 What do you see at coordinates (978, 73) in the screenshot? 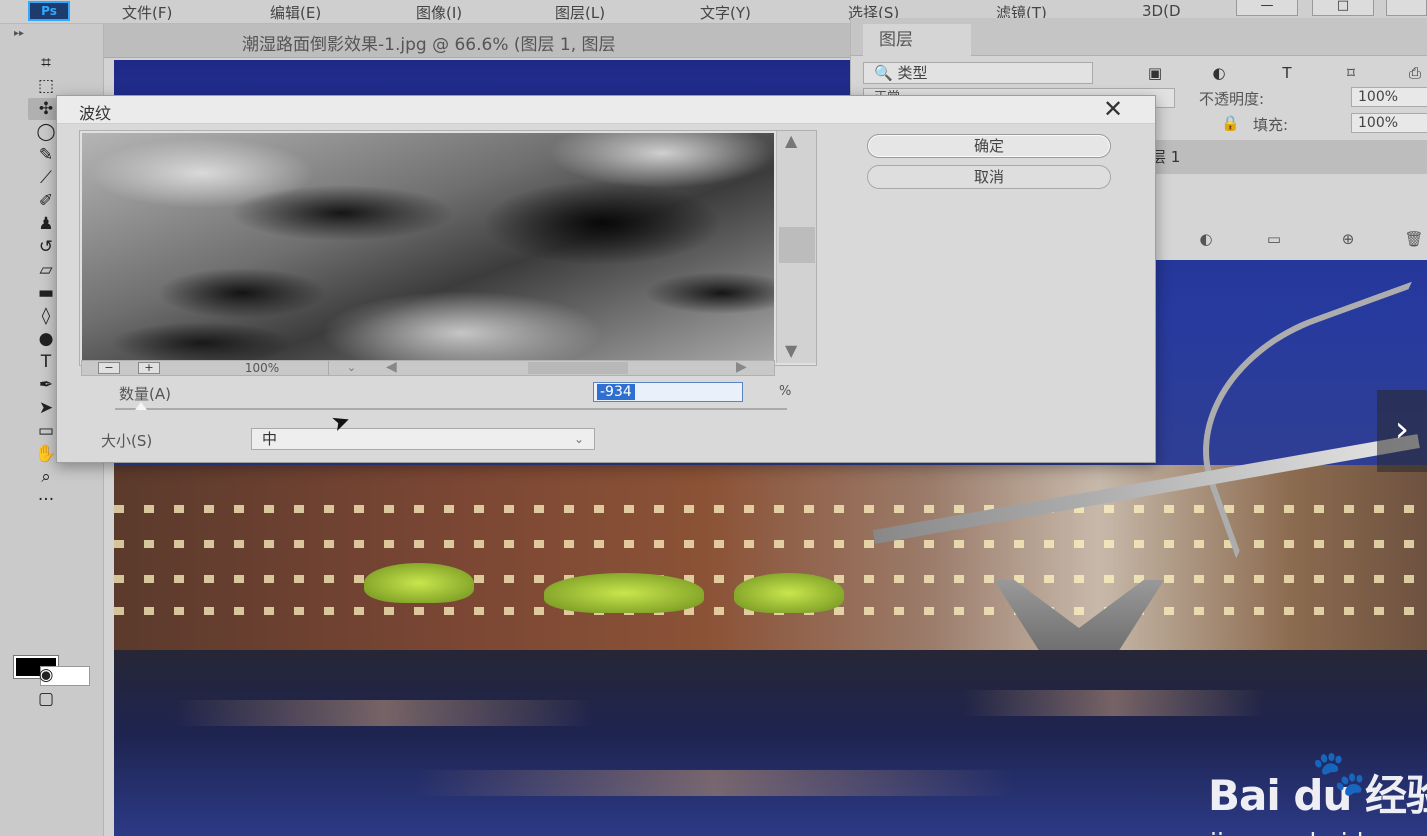
I see `layer-filter-select: 🔍 类型` at bounding box center [978, 73].